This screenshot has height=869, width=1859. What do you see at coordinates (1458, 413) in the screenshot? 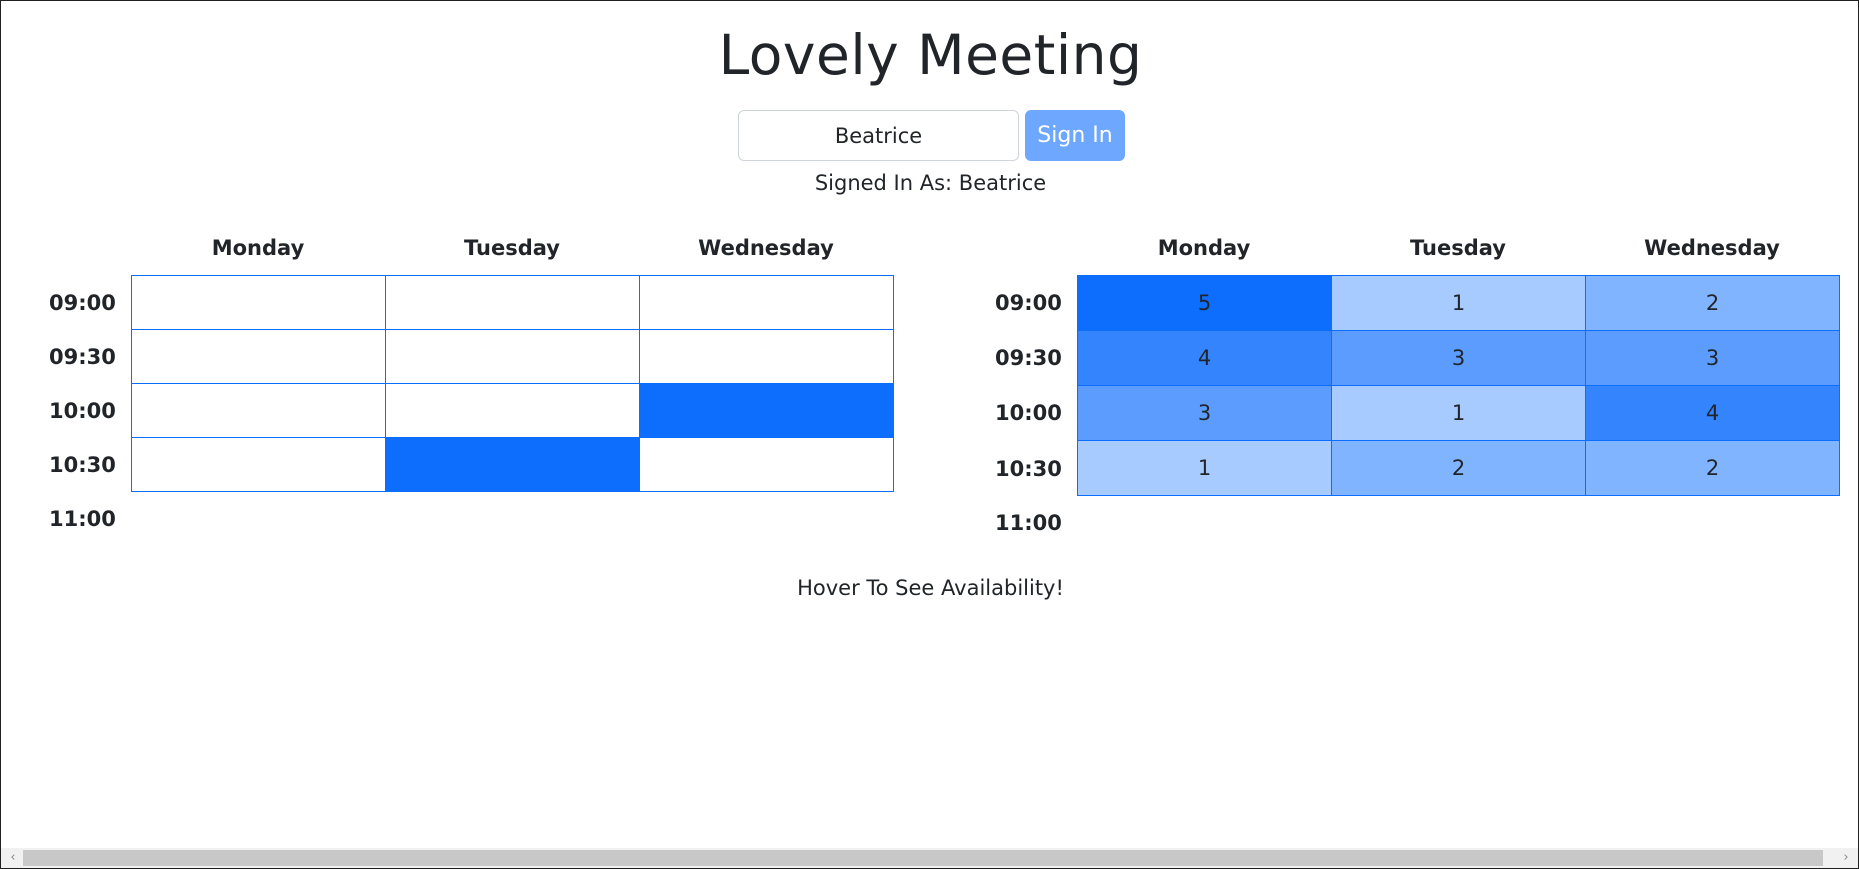
I see `group-slot-tuesday-1000: 1` at bounding box center [1458, 413].